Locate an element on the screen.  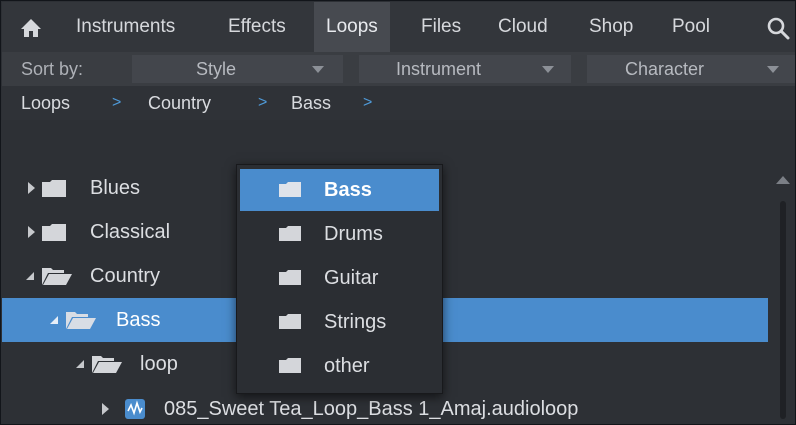
sort-bar: Sort by: Style Instrument Character is located at coordinates (398, 69).